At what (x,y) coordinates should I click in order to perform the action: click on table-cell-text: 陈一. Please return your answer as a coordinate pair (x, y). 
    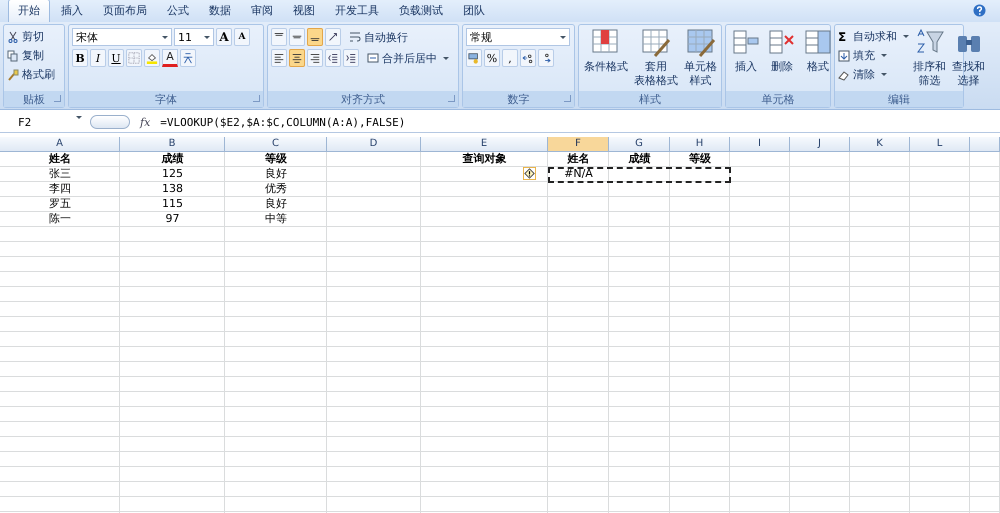
    Looking at the image, I should click on (60, 219).